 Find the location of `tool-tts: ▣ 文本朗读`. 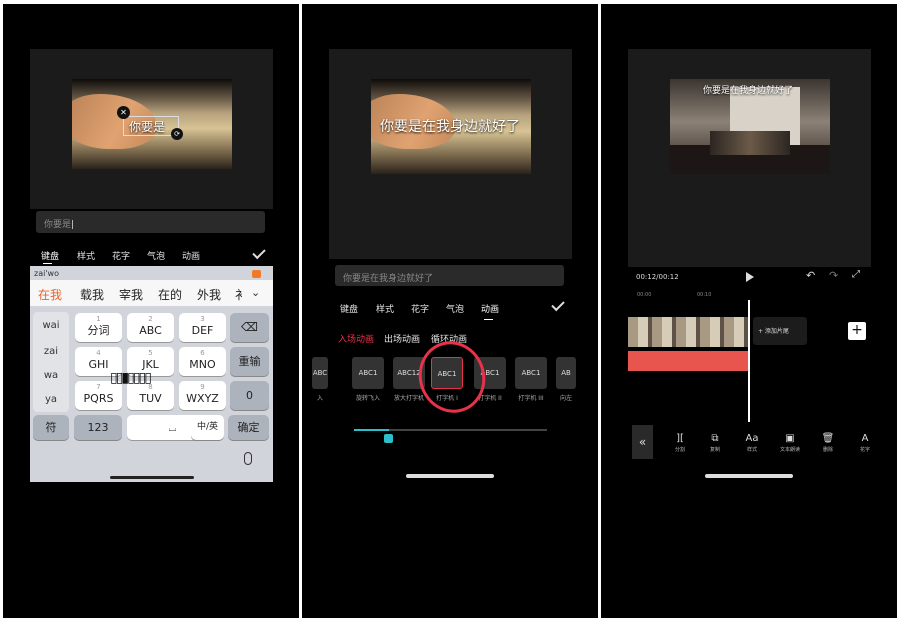

tool-tts: ▣ 文本朗读 is located at coordinates (790, 443).